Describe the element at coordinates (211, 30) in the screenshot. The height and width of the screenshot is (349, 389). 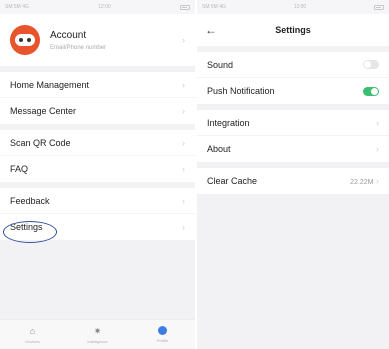
I see `back-arrow-icon: ←` at that location.